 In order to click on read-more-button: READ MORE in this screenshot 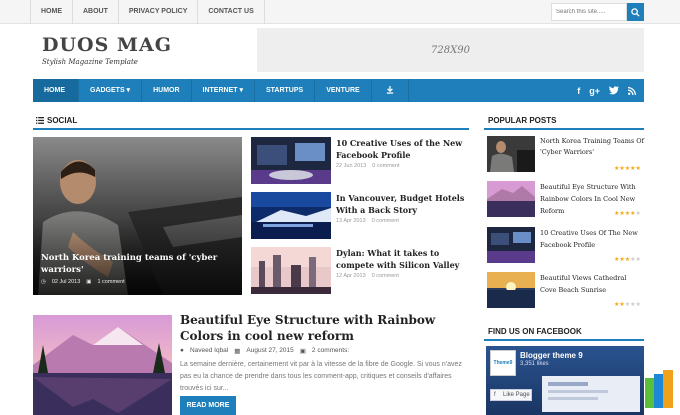, I will do `click(208, 405)`.